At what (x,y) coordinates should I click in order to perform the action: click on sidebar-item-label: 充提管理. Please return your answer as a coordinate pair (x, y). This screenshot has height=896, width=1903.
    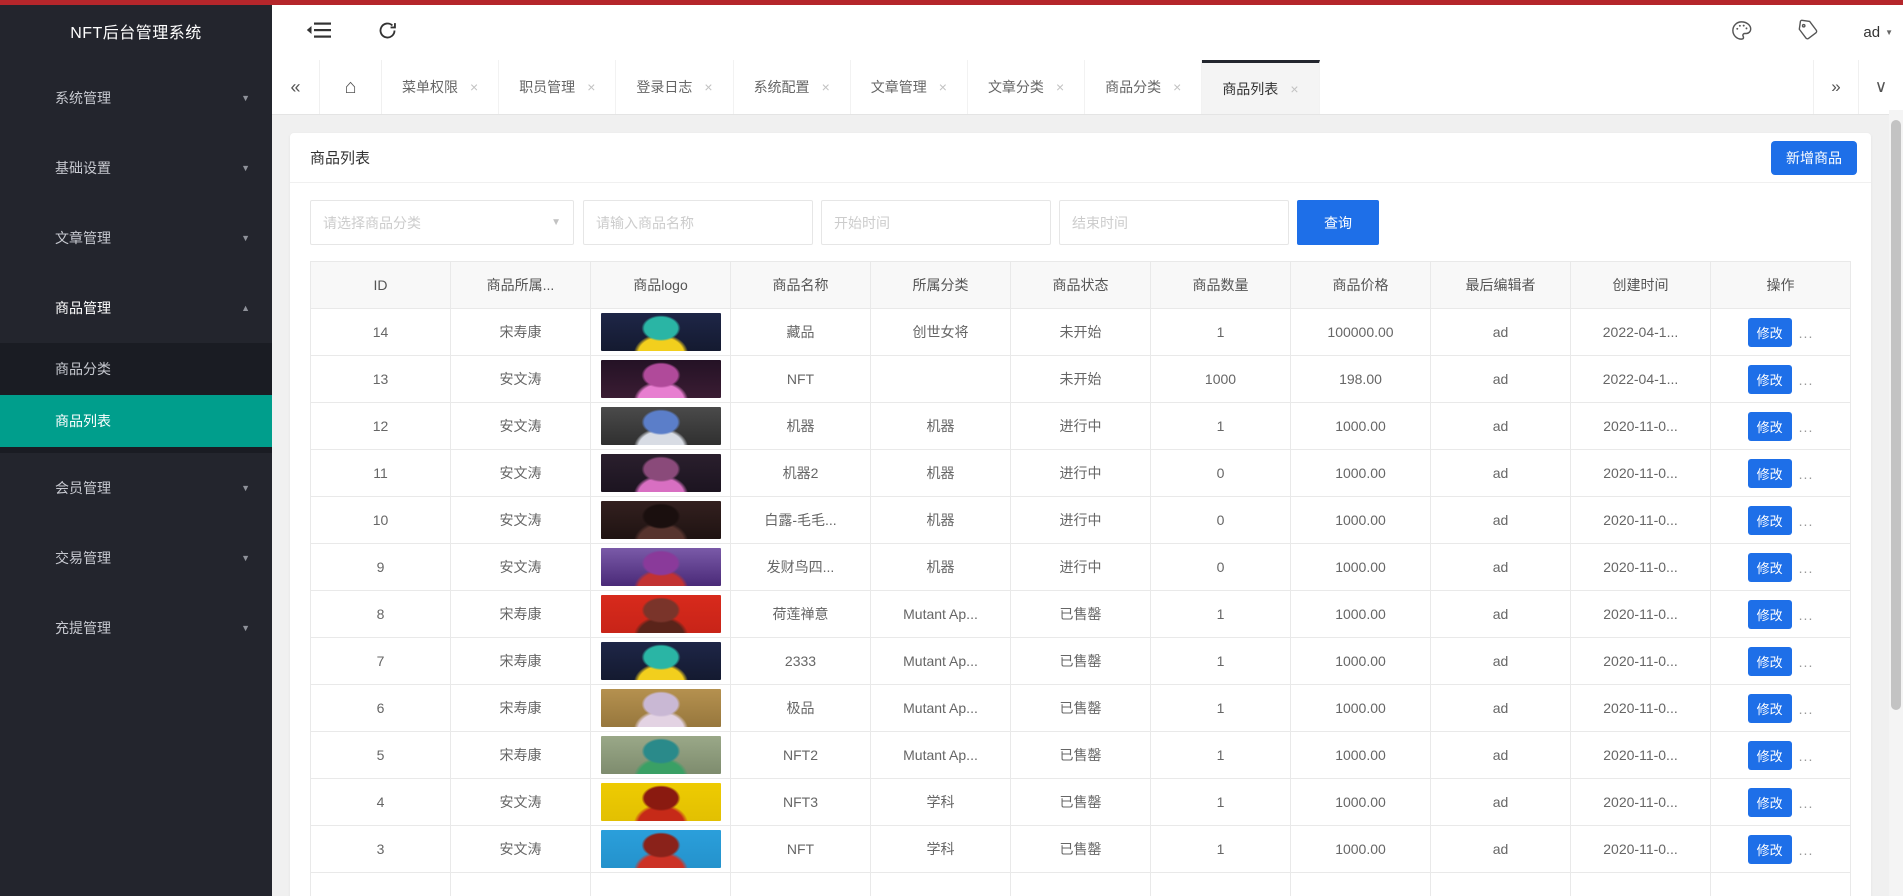
    Looking at the image, I should click on (83, 628).